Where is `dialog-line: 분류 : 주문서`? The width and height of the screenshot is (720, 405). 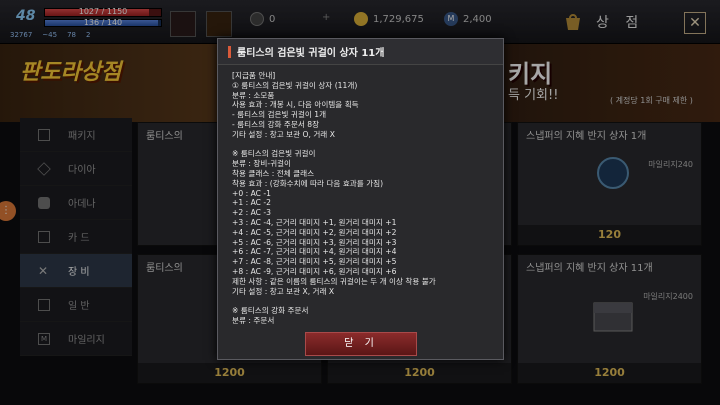
dialog-line: 분류 : 주문서 is located at coordinates (253, 320).